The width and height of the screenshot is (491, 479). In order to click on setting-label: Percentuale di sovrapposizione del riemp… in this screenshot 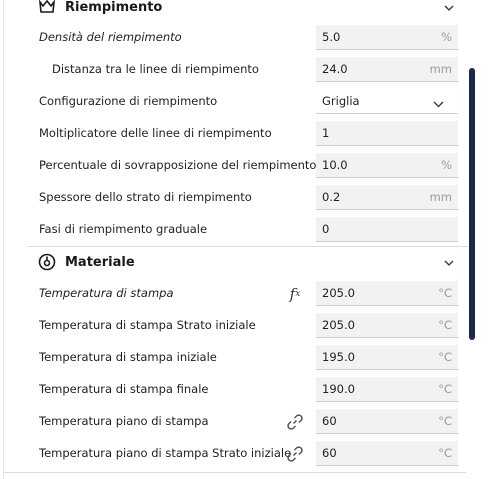, I will do `click(178, 165)`.